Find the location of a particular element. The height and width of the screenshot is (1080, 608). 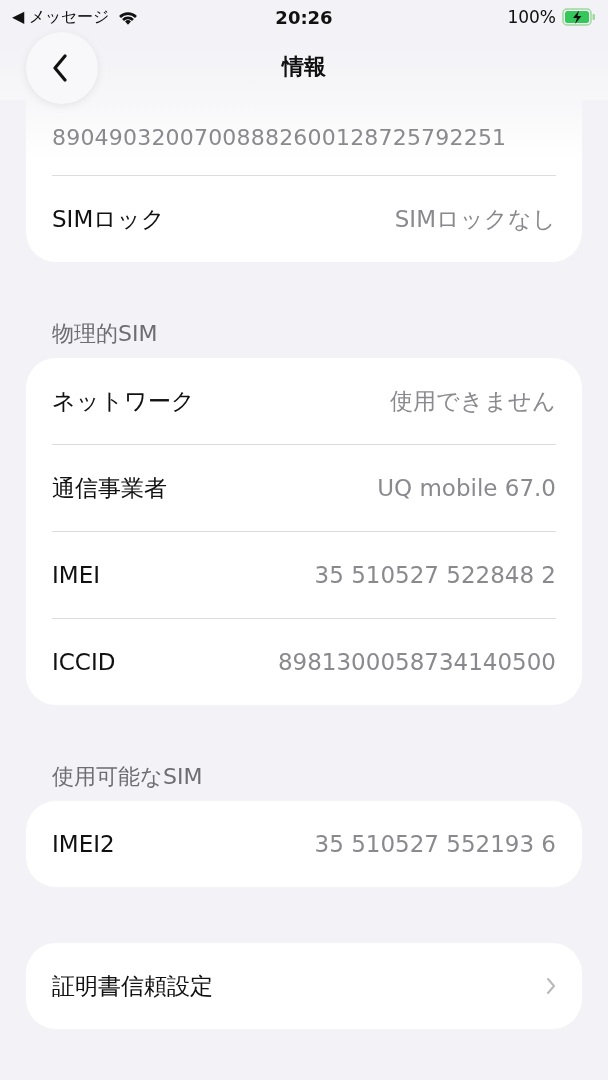

nav-title: 情報 is located at coordinates (304, 67).